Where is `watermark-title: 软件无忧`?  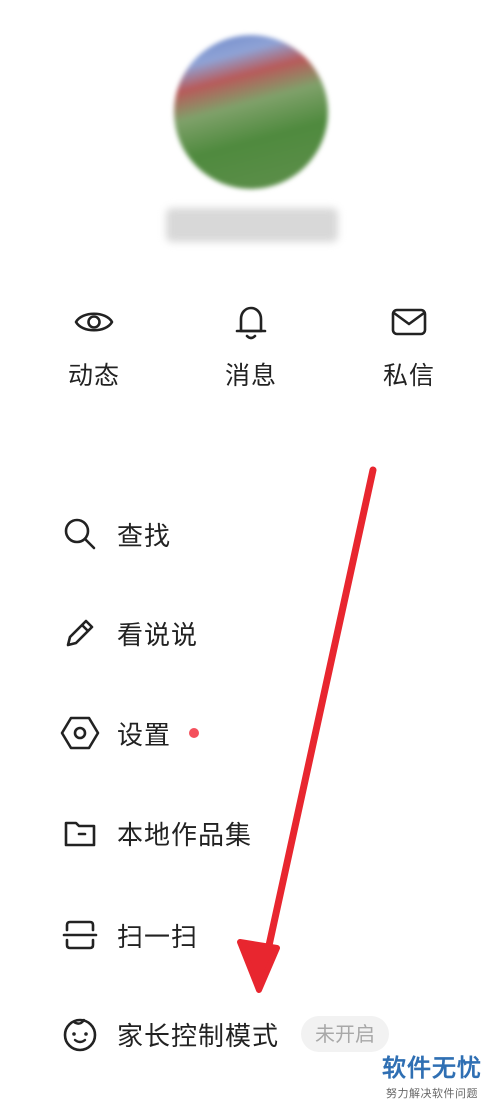 watermark-title: 软件无忧 is located at coordinates (432, 1068).